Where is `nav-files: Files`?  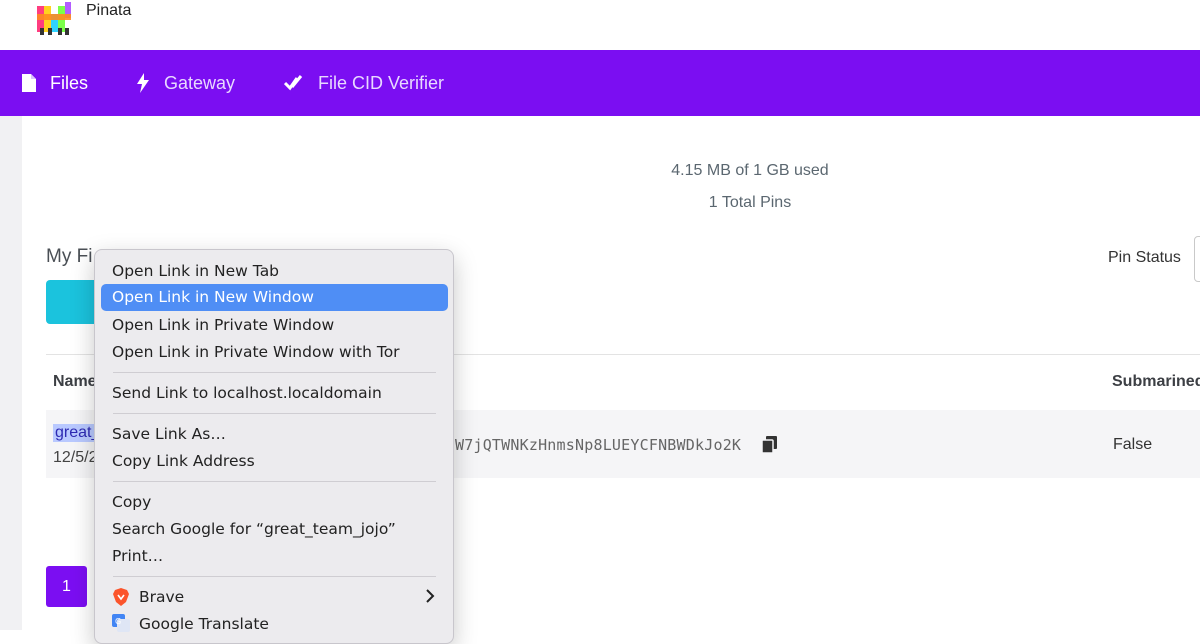 nav-files: Files is located at coordinates (55, 83).